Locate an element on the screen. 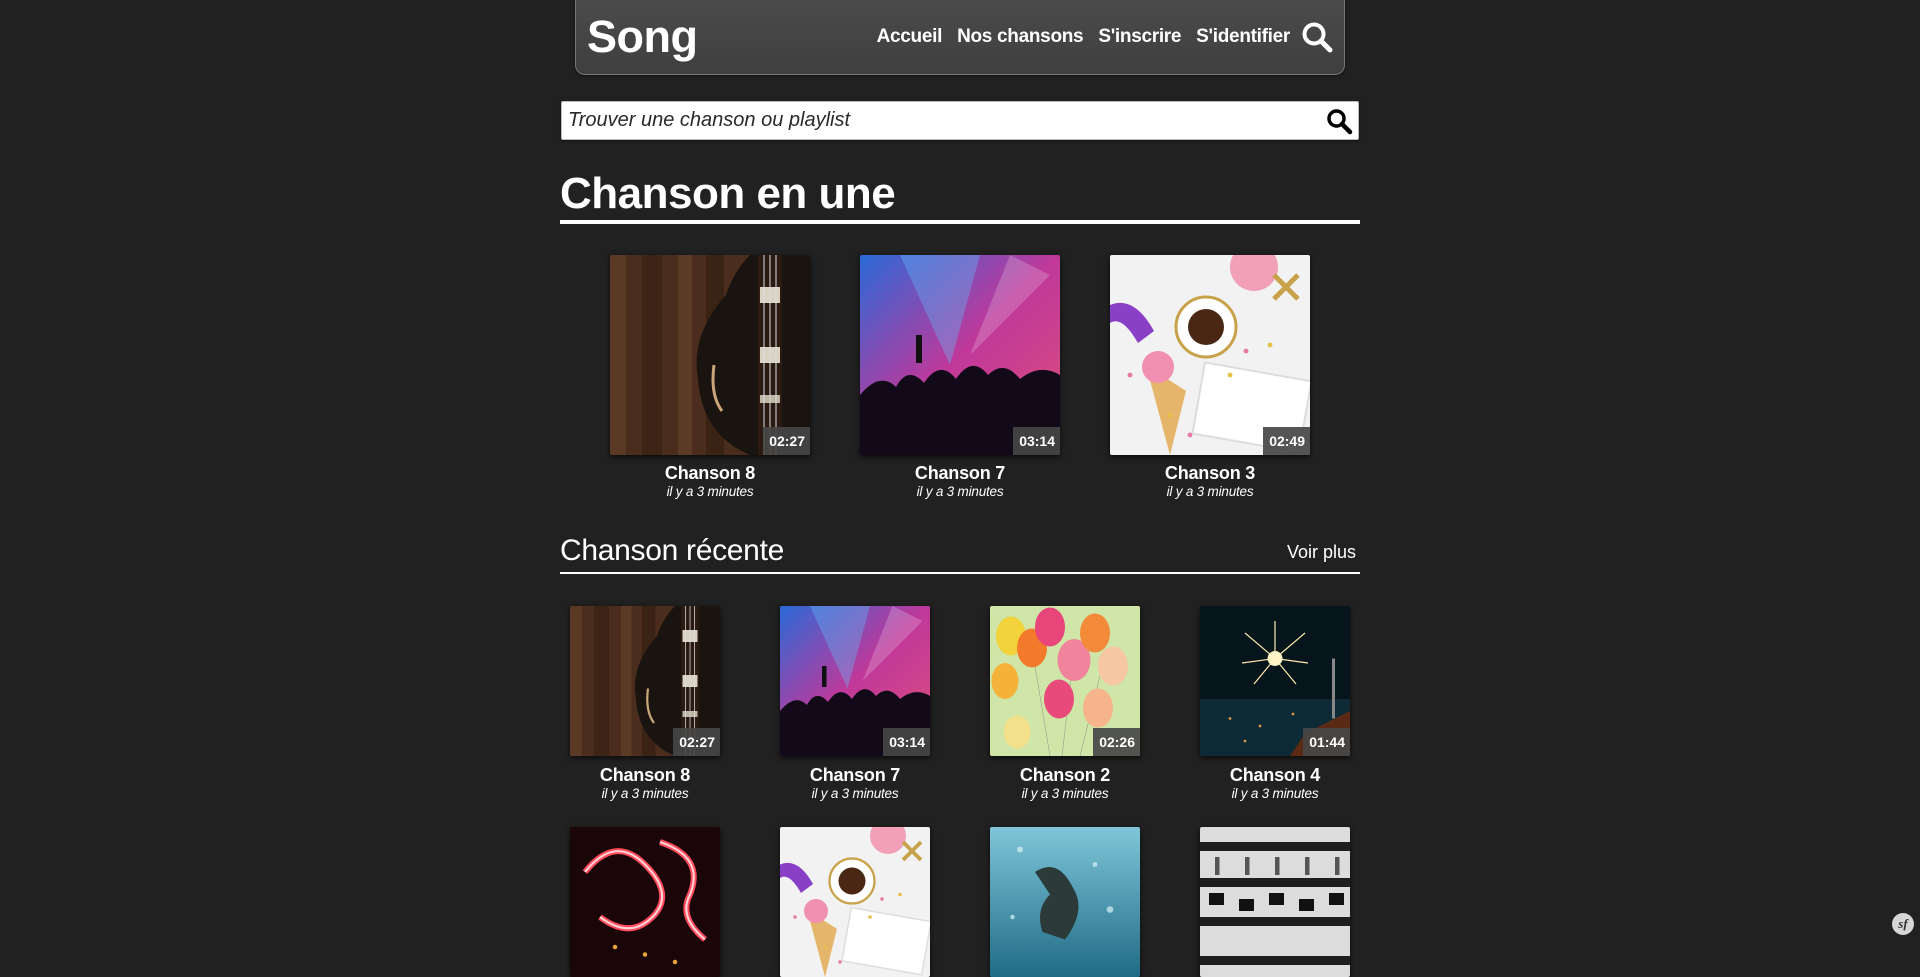 Image resolution: width=1920 pixels, height=977 pixels. featured-song-card: 03:14 Chanson 7 il y a 3 minutes is located at coordinates (960, 377).